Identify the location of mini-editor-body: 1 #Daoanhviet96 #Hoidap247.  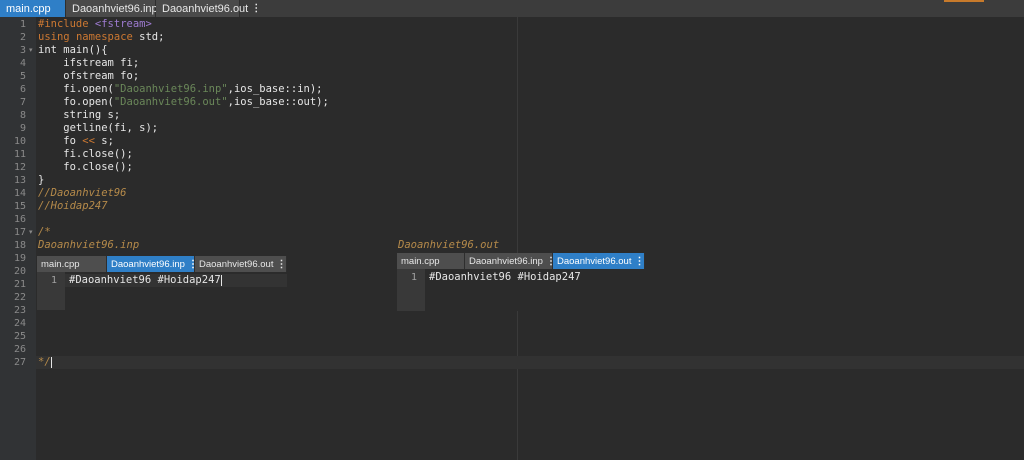
(162, 291).